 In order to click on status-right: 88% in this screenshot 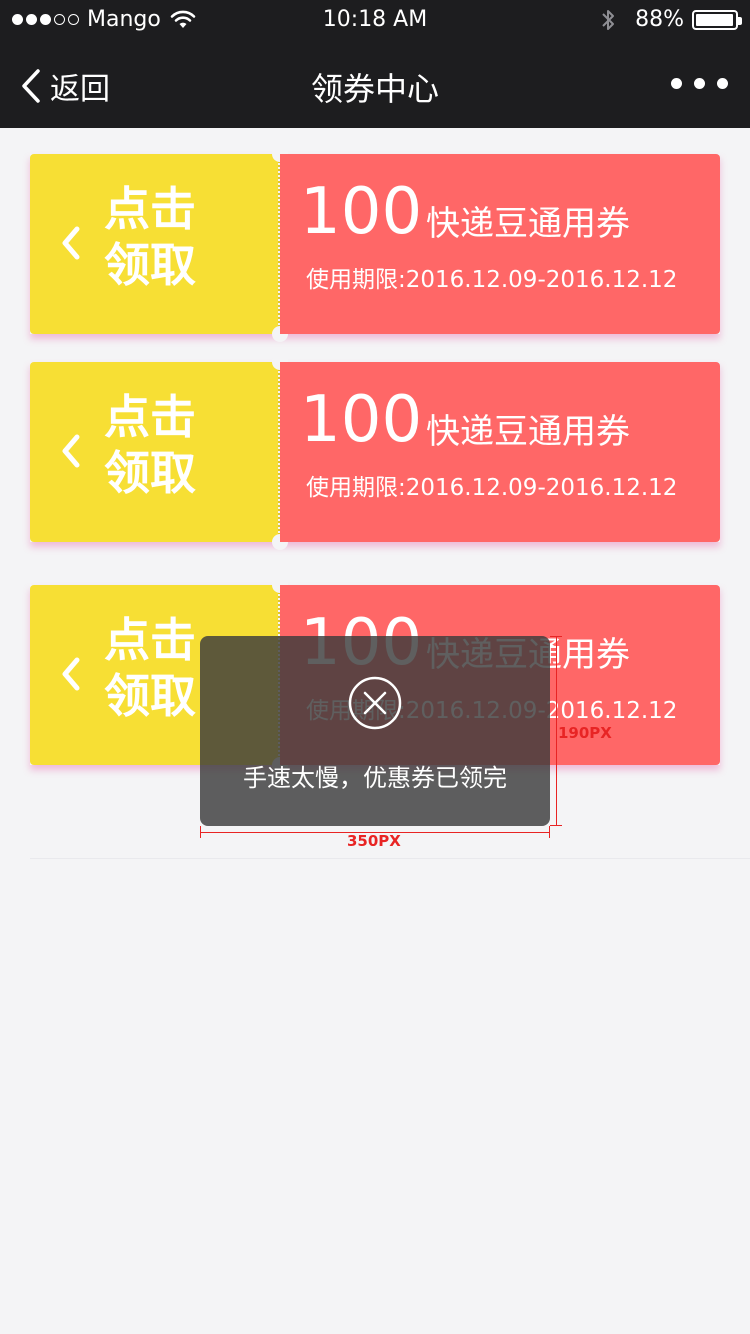, I will do `click(671, 19)`.